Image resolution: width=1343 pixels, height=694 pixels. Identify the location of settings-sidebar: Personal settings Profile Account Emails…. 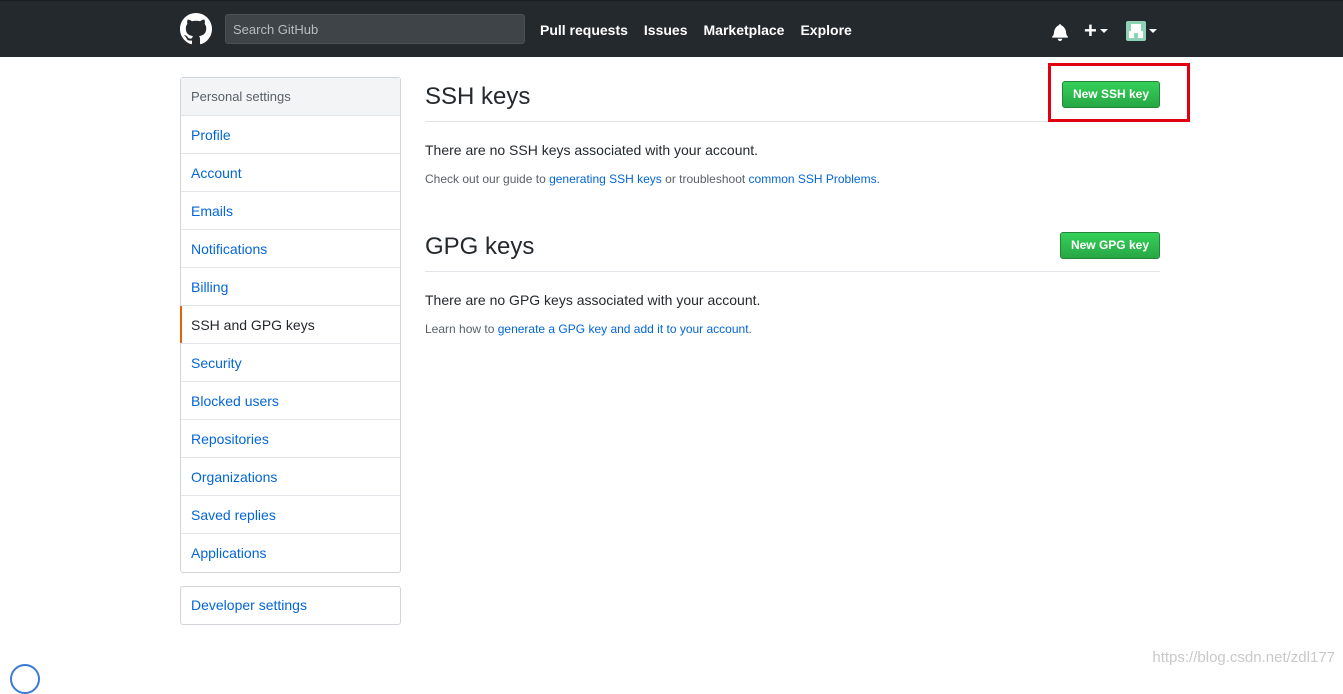
(290, 325).